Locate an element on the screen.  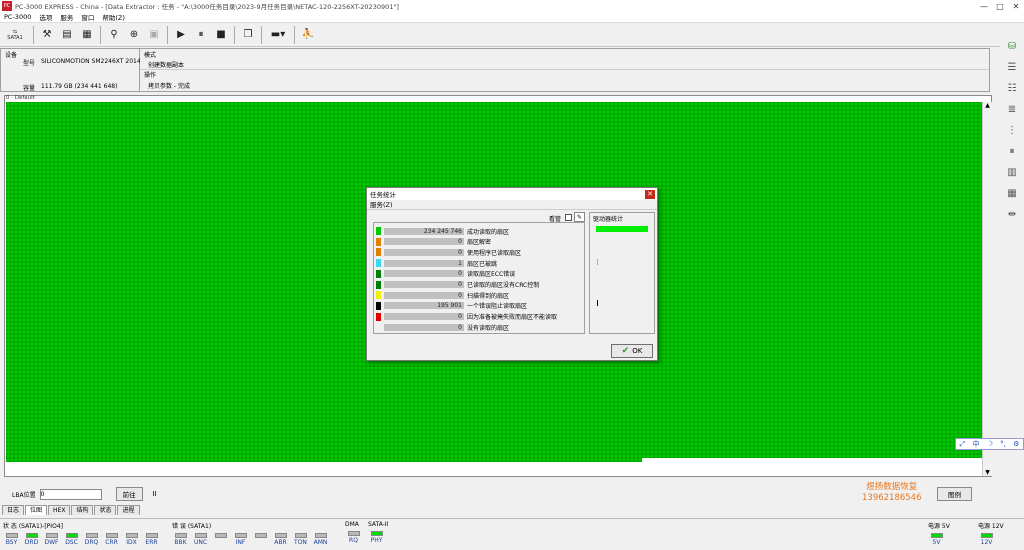
lba-input is located at coordinates (70, 494).